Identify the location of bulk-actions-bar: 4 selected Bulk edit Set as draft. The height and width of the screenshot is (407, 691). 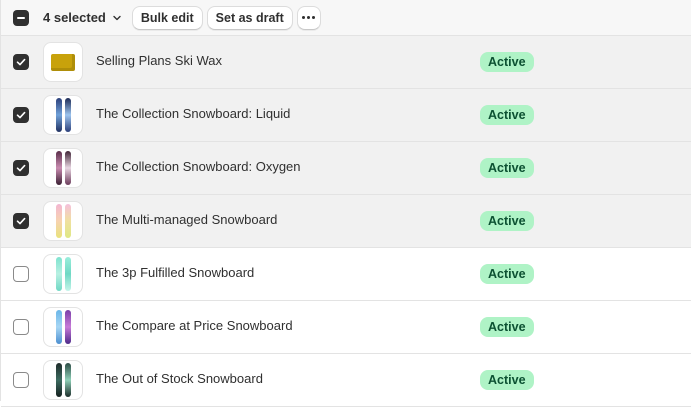
(346, 18).